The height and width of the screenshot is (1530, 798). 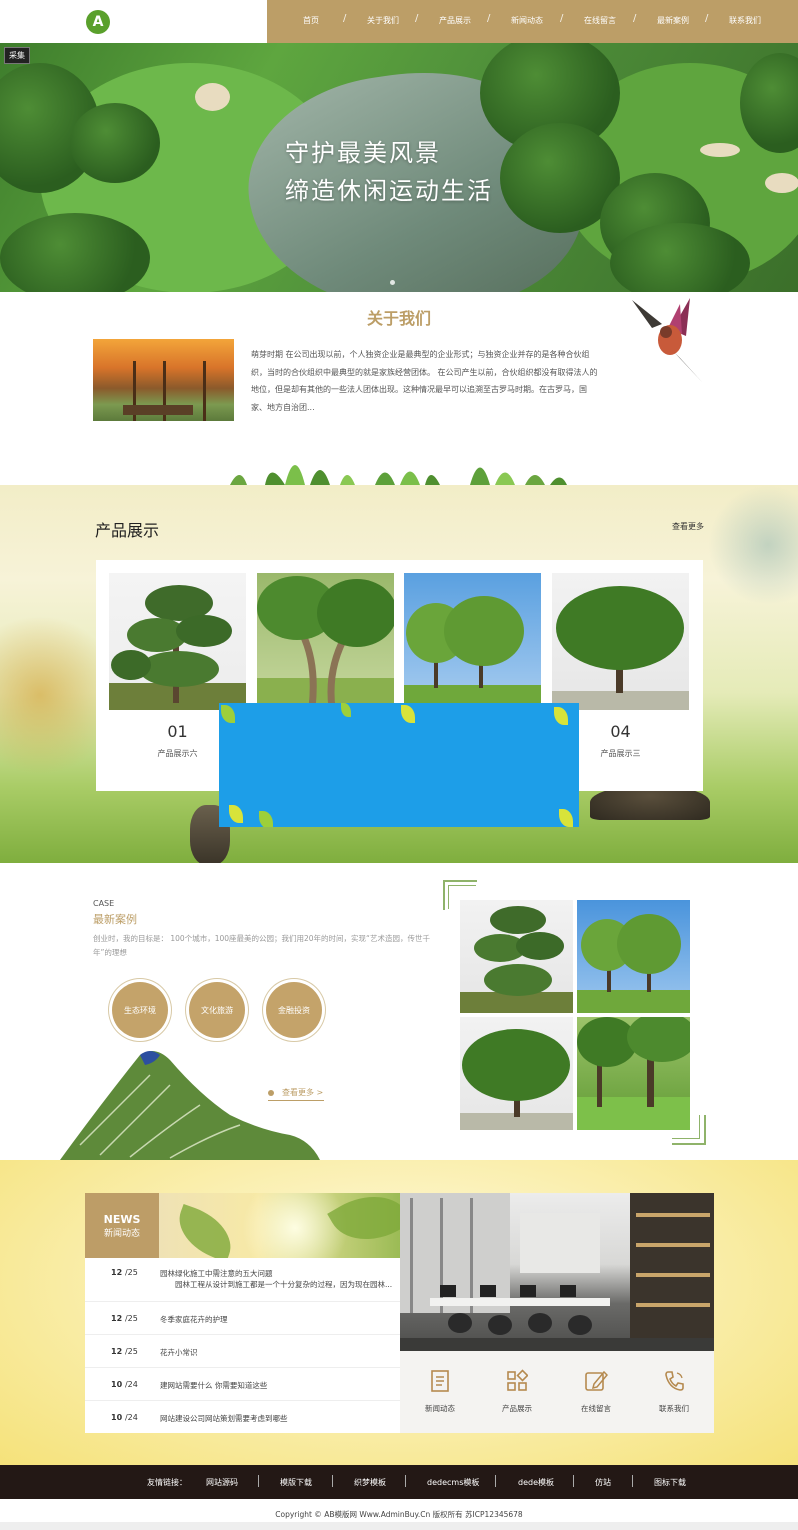 I want to click on news-title: 园林绿化施工中需注意的五大问题, so click(x=216, y=1273).